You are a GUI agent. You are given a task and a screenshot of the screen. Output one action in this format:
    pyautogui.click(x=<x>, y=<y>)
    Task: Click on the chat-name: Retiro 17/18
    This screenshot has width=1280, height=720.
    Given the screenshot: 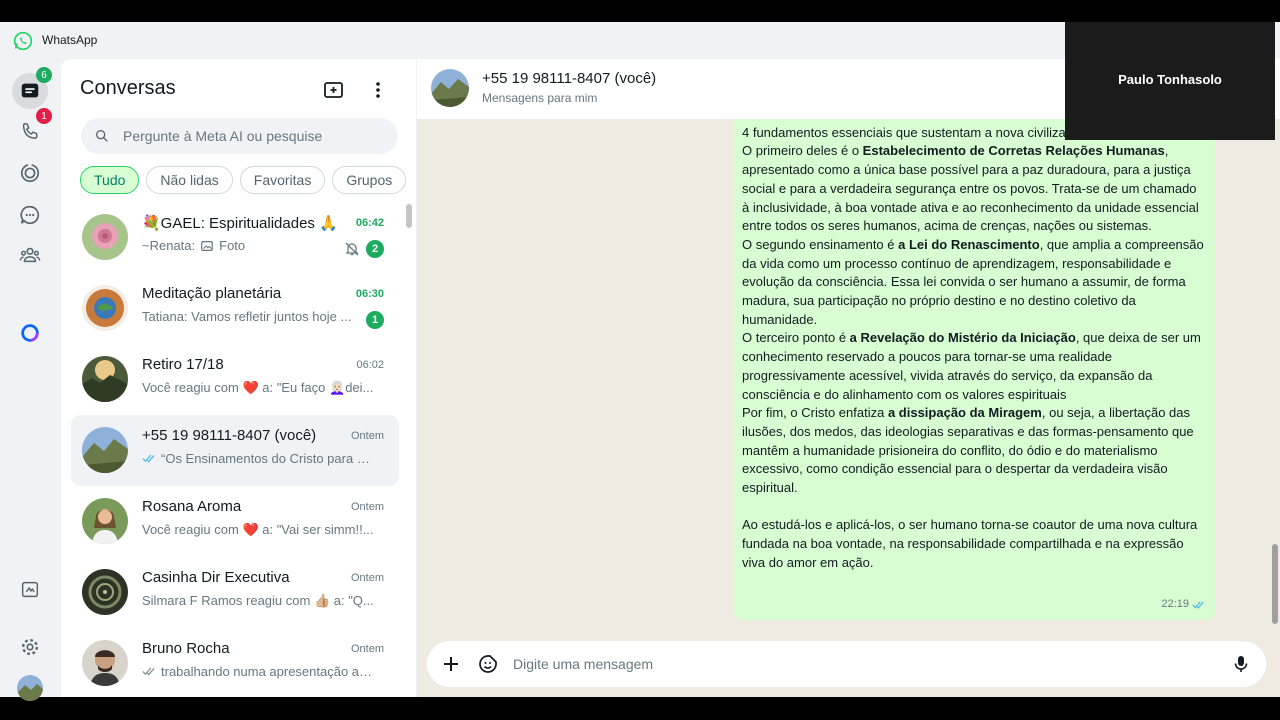 What is the action you would take?
    pyautogui.click(x=183, y=364)
    